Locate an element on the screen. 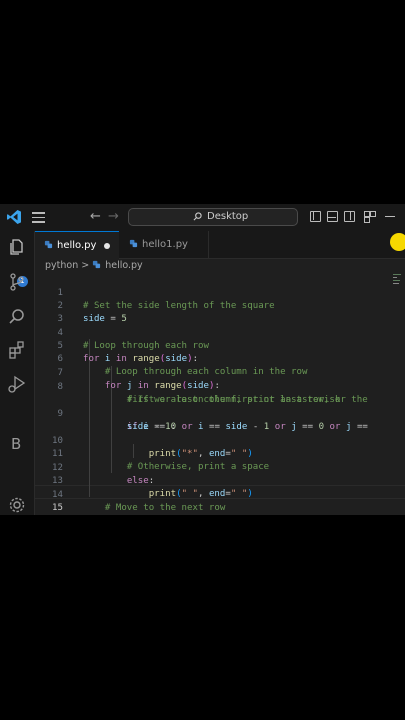 The image size is (405, 720). run-debug-icon is located at coordinates (17, 384).